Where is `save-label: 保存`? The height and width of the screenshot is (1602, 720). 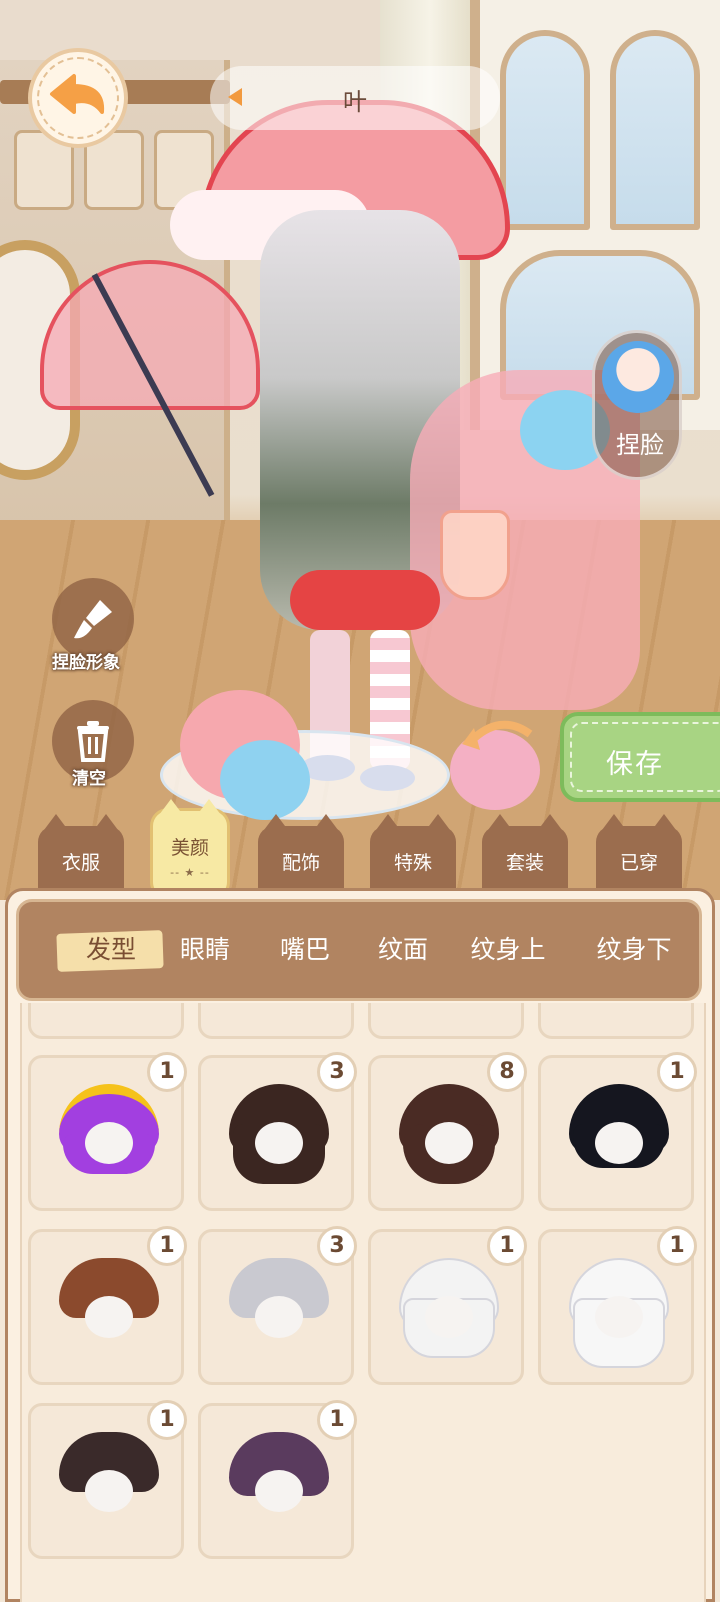
save-label: 保存 is located at coordinates (635, 764).